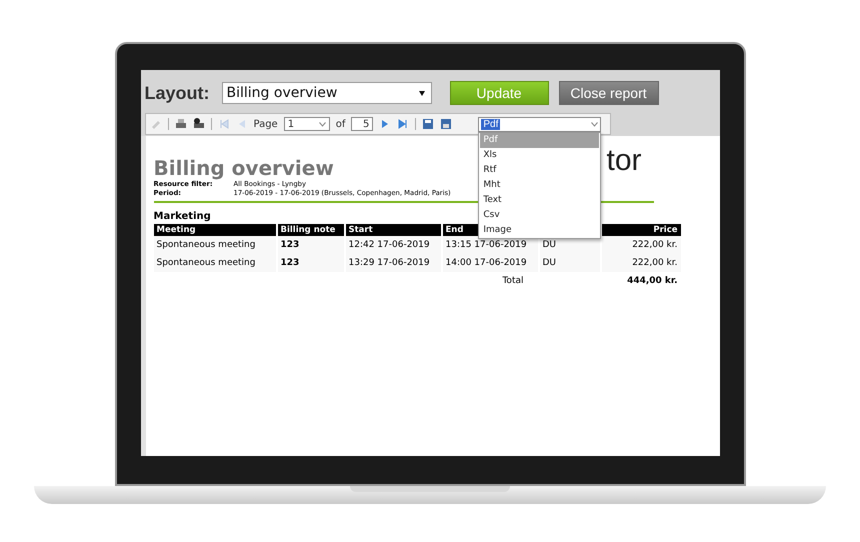  Describe the element at coordinates (540, 230) in the screenshot. I see `format-option: Image` at that location.